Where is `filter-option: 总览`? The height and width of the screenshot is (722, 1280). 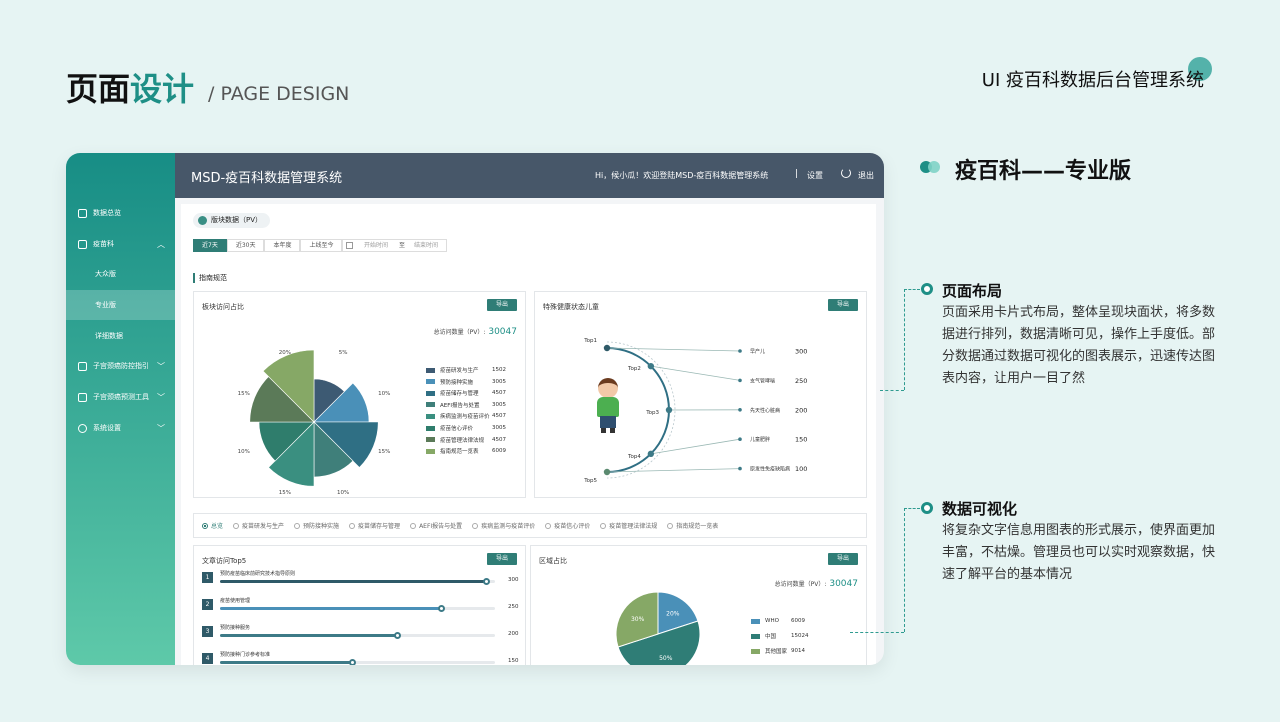
filter-option: 总览 is located at coordinates (212, 525).